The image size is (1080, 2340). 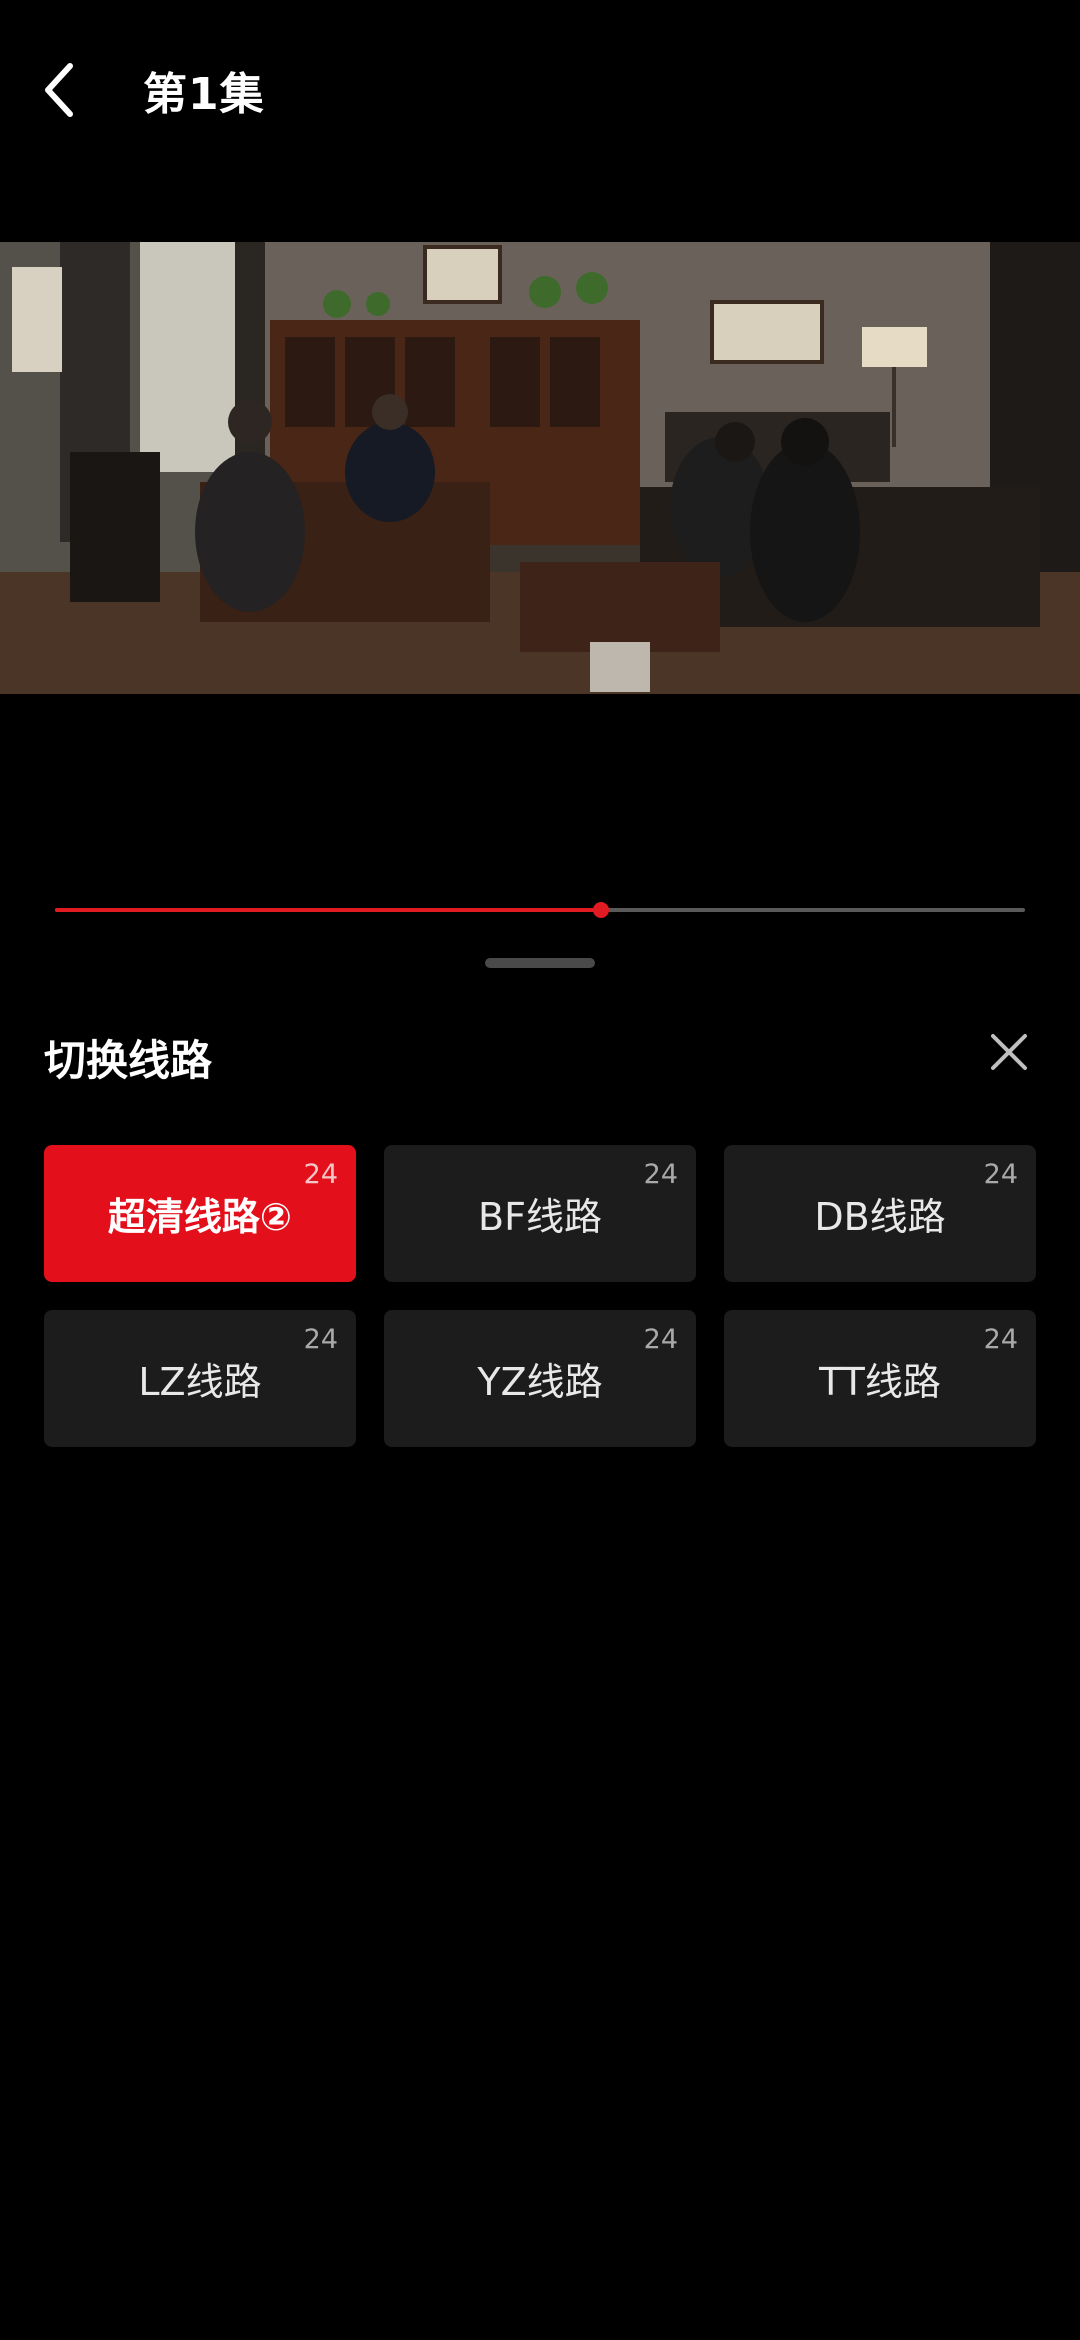 What do you see at coordinates (200, 1382) in the screenshot?
I see `route-label: LZ线路` at bounding box center [200, 1382].